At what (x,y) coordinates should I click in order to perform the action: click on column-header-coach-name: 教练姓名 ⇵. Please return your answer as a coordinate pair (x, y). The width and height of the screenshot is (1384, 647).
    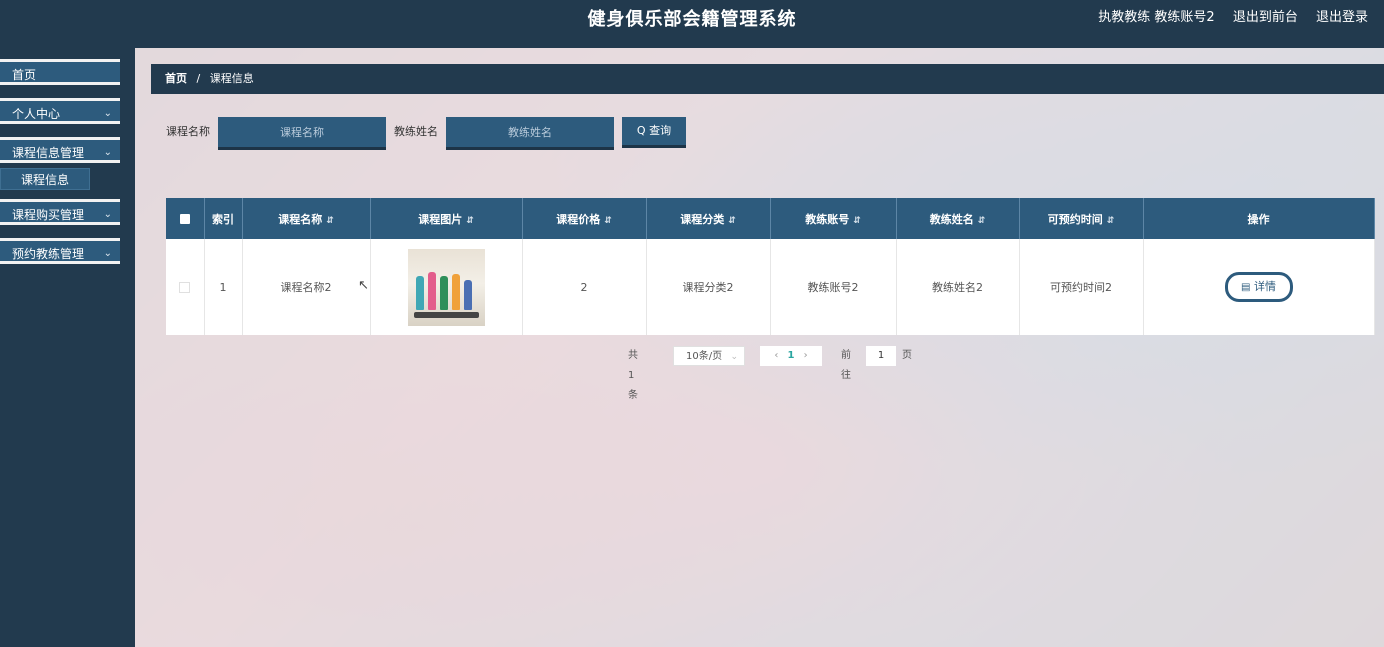
    Looking at the image, I should click on (958, 218).